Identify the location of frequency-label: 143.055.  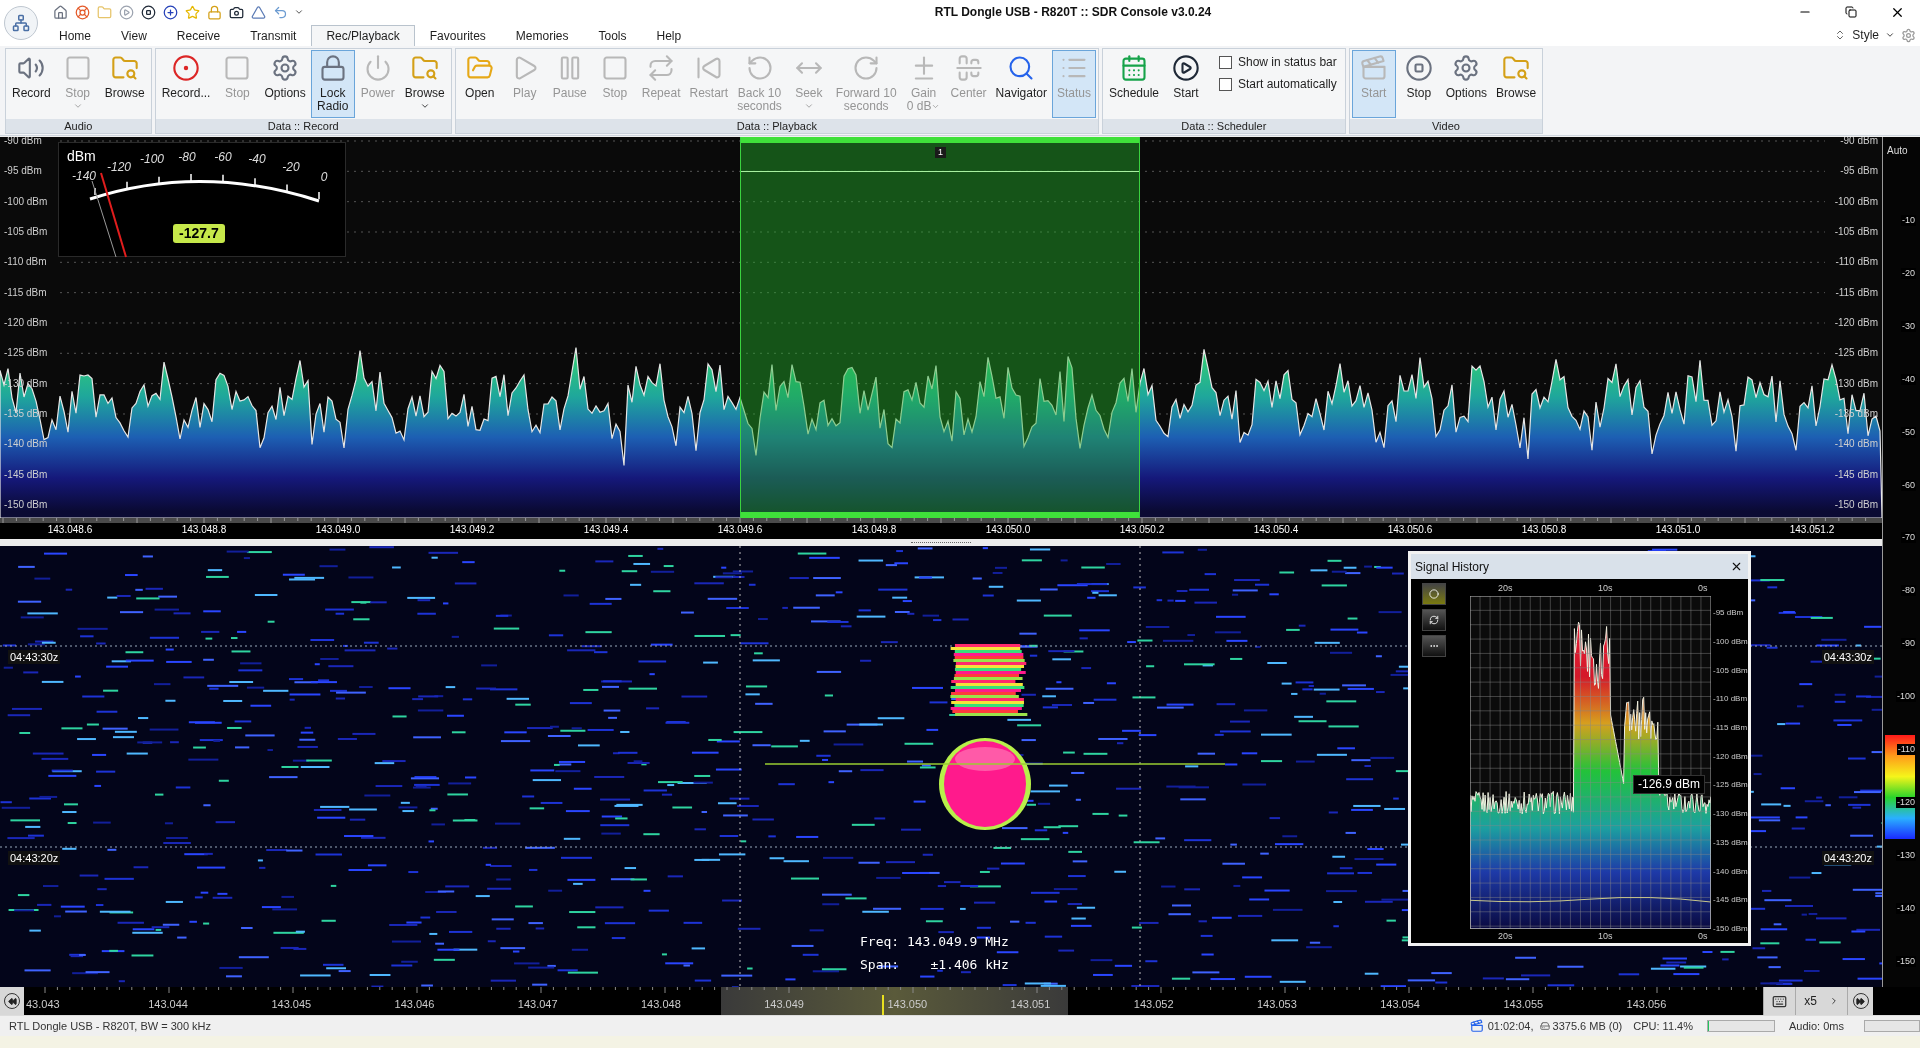
(1523, 1004).